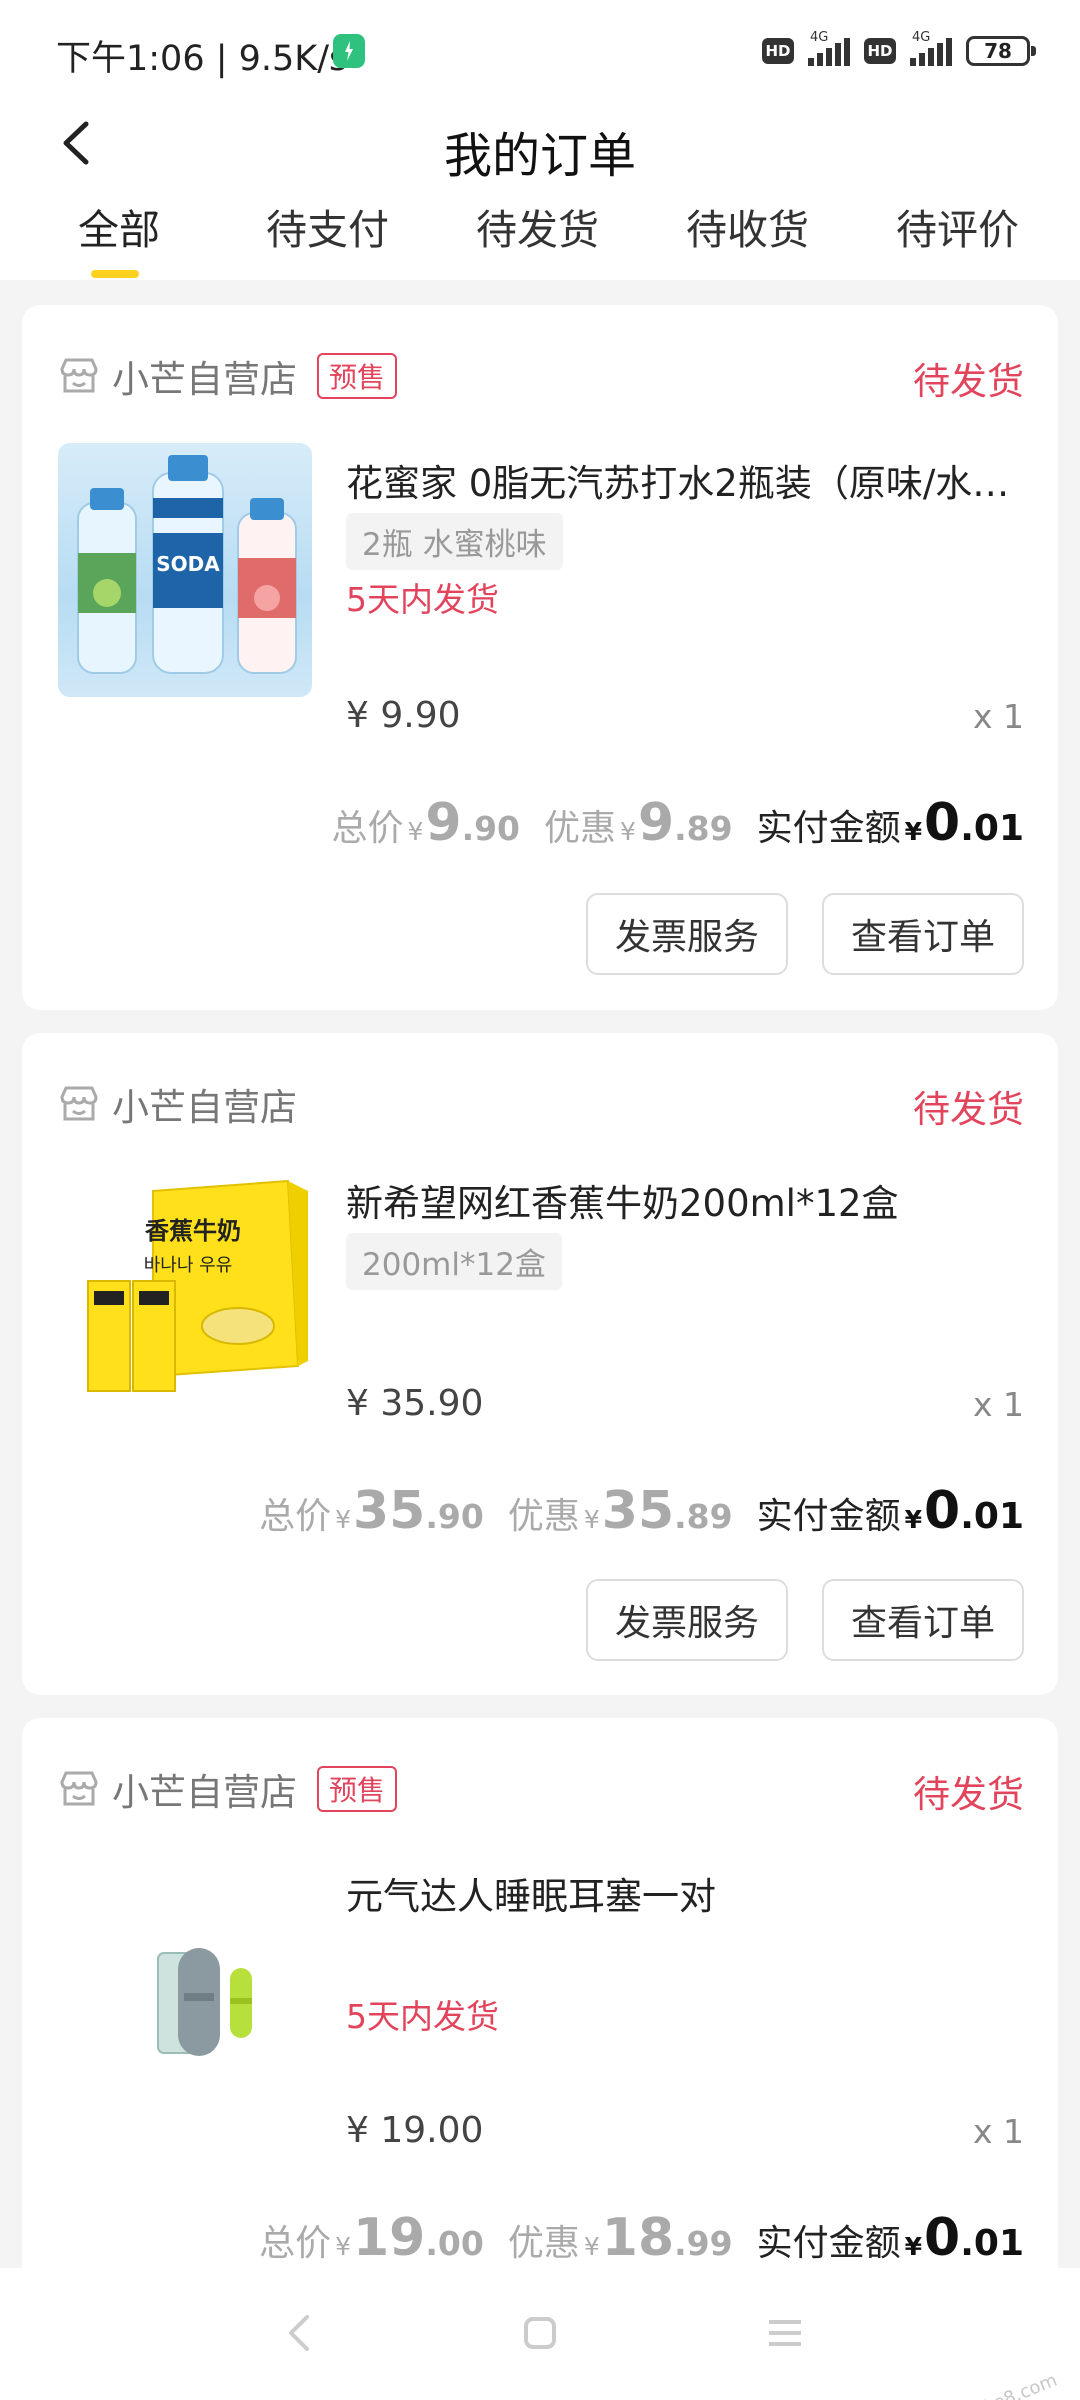 This screenshot has height=2400, width=1080. What do you see at coordinates (957, 226) in the screenshot?
I see `tab-pending-review: 待评价` at bounding box center [957, 226].